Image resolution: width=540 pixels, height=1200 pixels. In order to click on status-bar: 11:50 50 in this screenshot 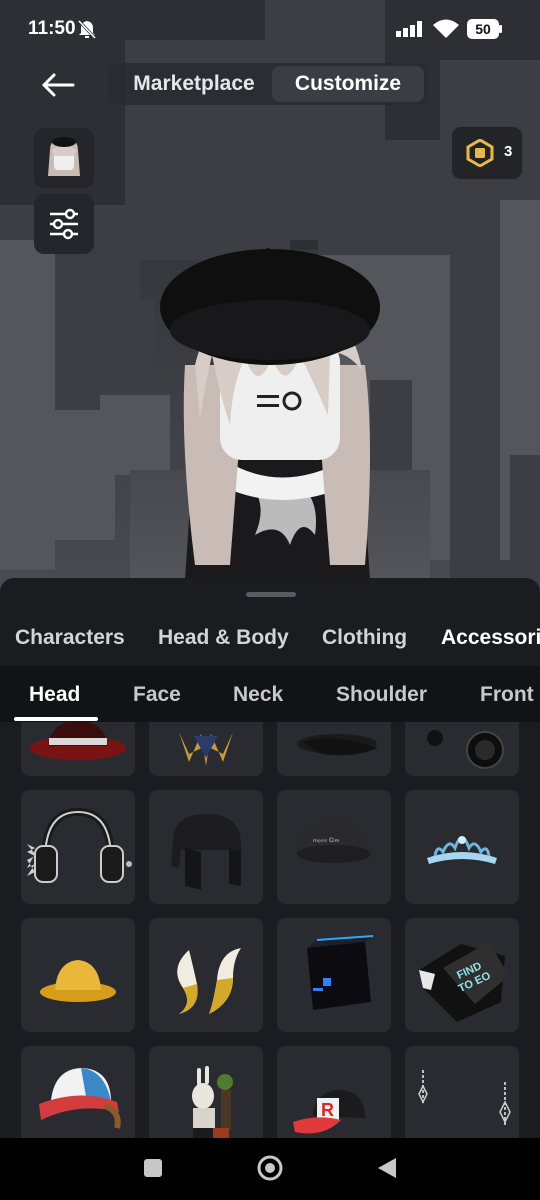, I will do `click(270, 30)`.